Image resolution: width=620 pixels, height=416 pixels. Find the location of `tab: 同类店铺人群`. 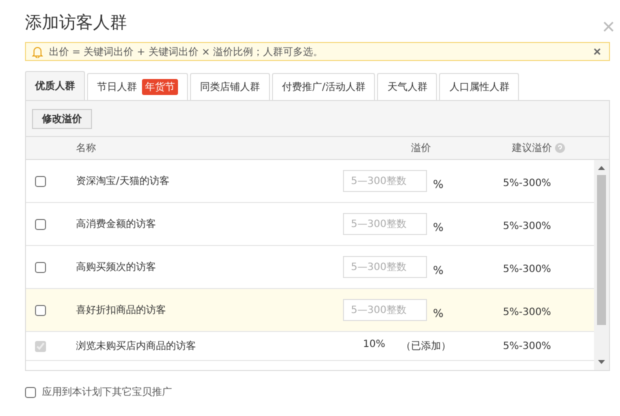

tab: 同类店铺人群 is located at coordinates (230, 86).